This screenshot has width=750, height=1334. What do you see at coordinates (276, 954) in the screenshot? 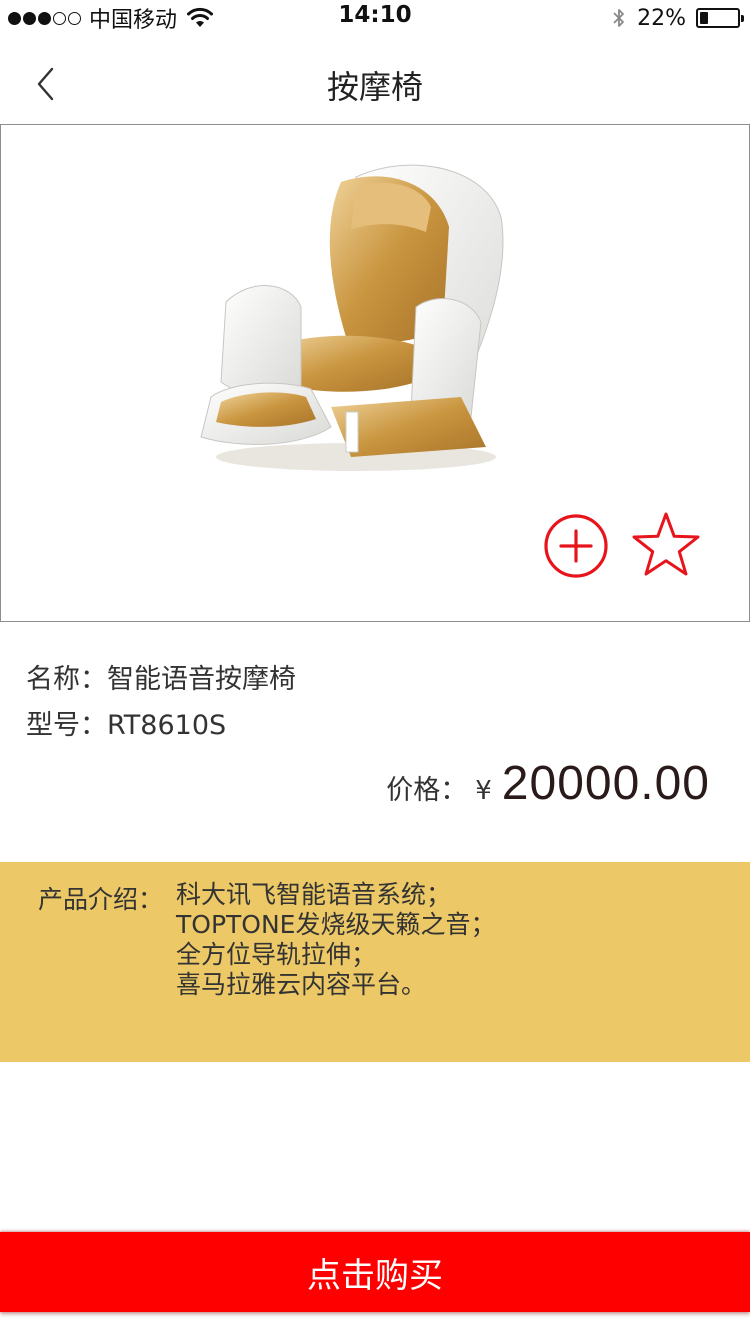
I see `intro-line: 全方位导轨拉伸；` at bounding box center [276, 954].